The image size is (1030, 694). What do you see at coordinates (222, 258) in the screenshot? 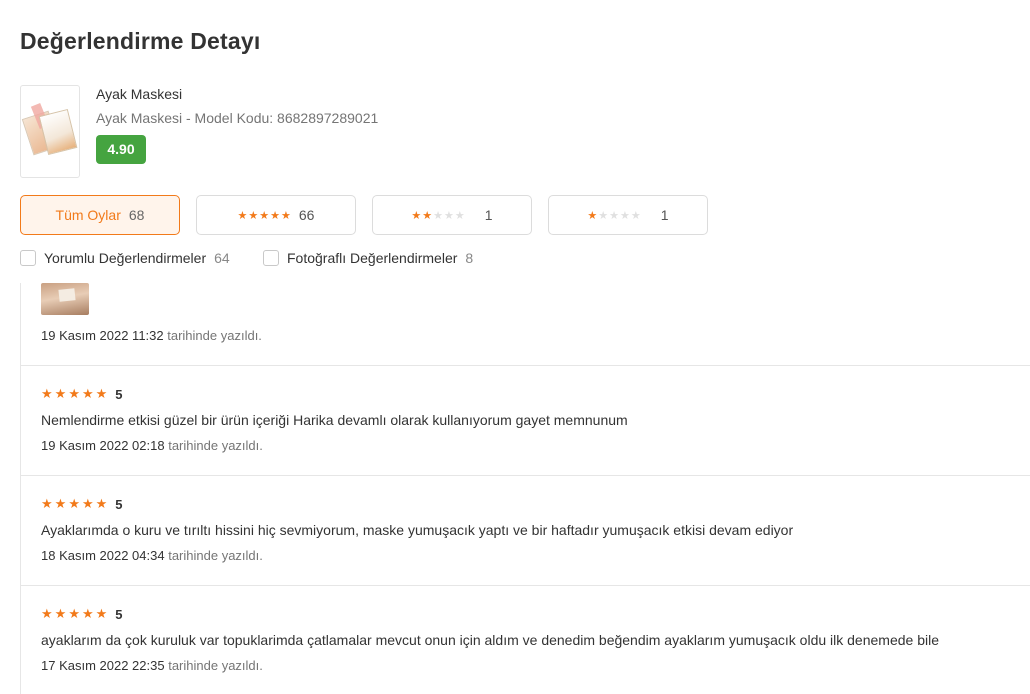
I see `checkbox-count: 64` at bounding box center [222, 258].